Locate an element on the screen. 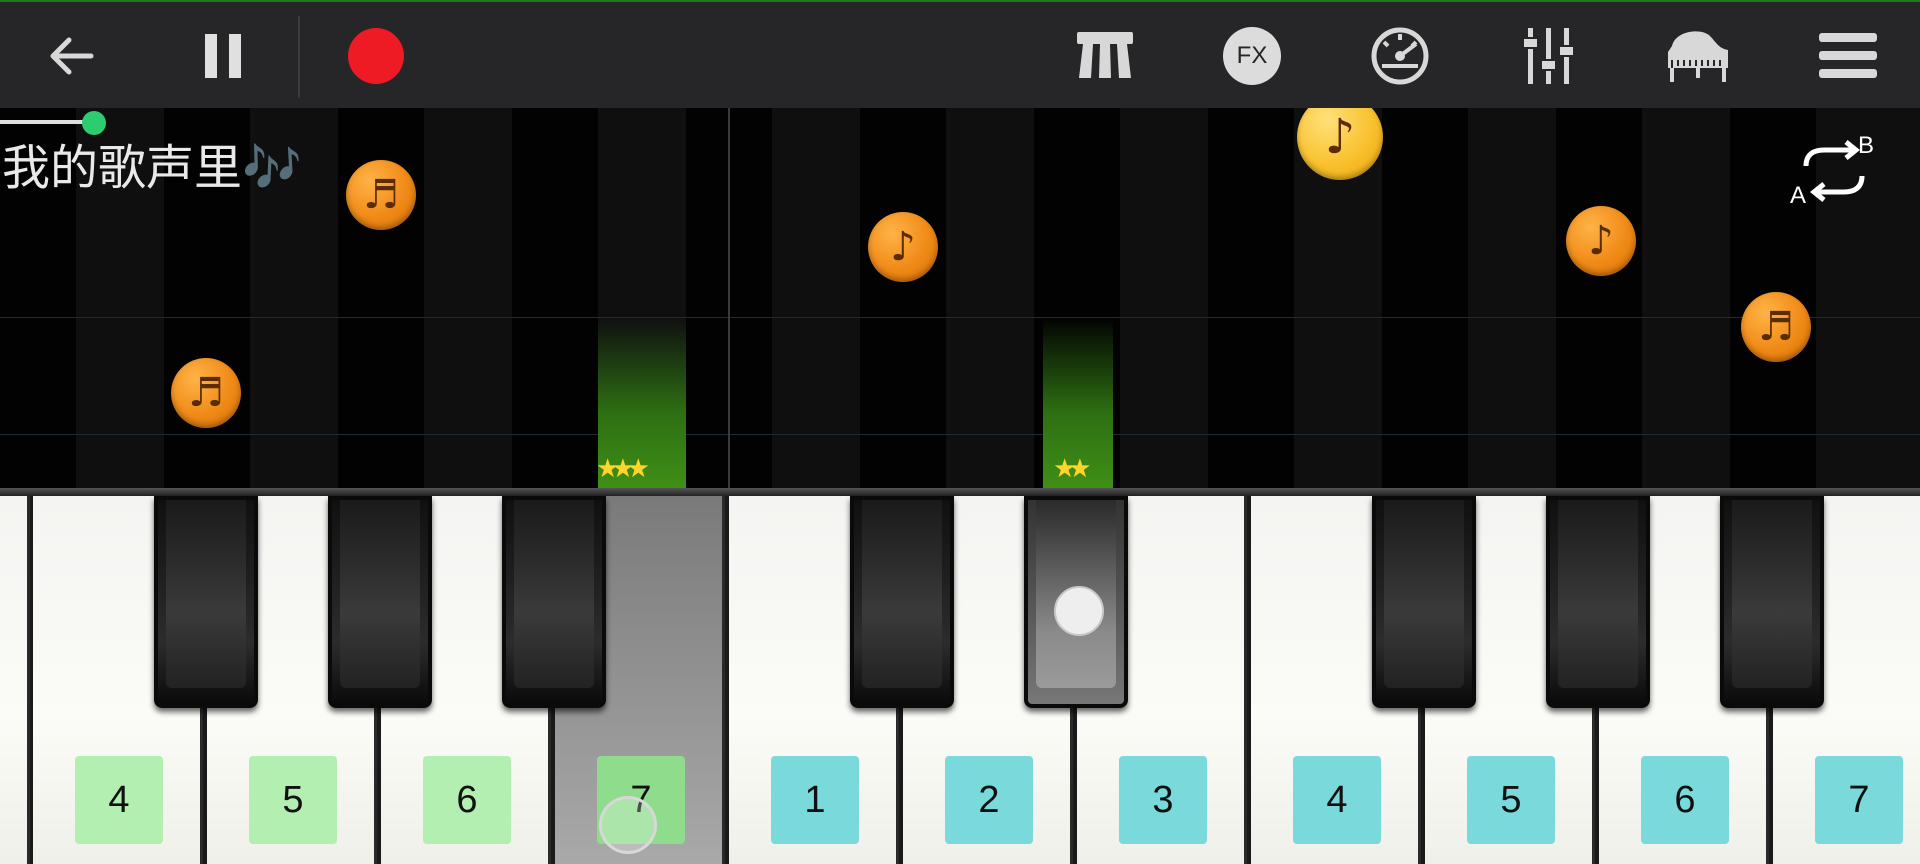 Image resolution: width=1920 pixels, height=864 pixels. star-burst: ★★ is located at coordinates (1072, 469).